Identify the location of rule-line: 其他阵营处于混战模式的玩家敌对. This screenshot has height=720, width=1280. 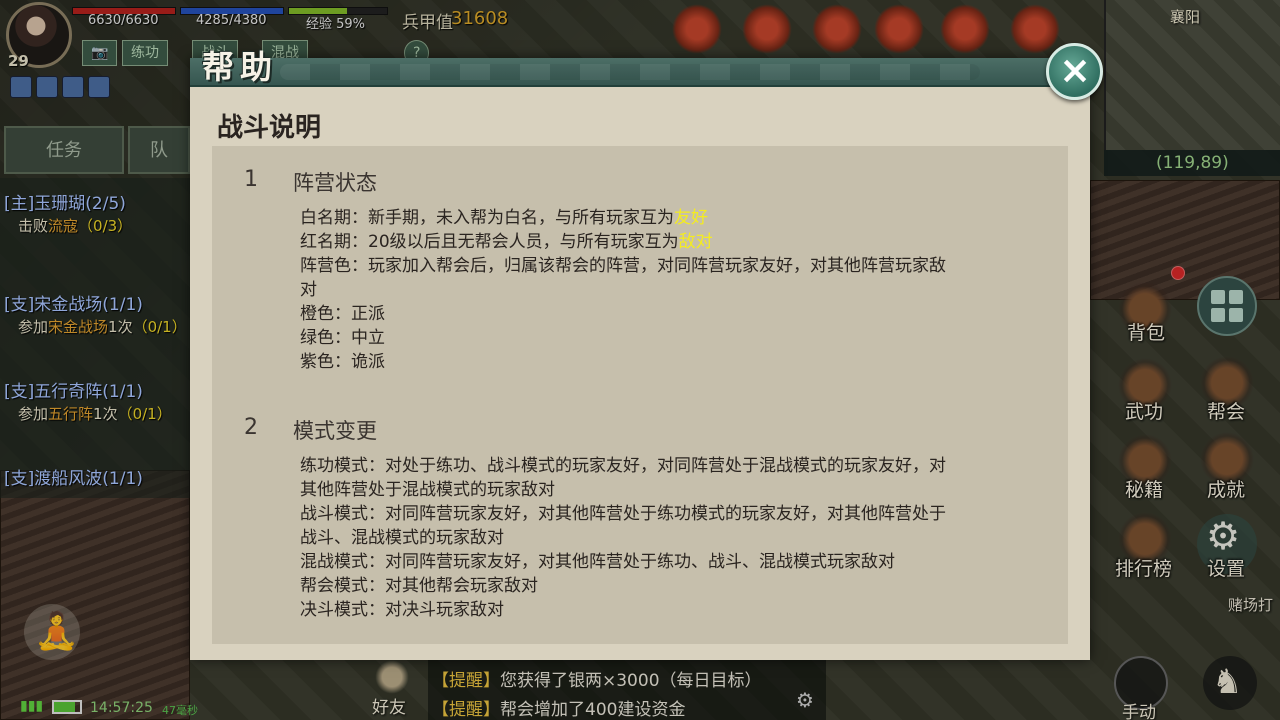
(427, 490).